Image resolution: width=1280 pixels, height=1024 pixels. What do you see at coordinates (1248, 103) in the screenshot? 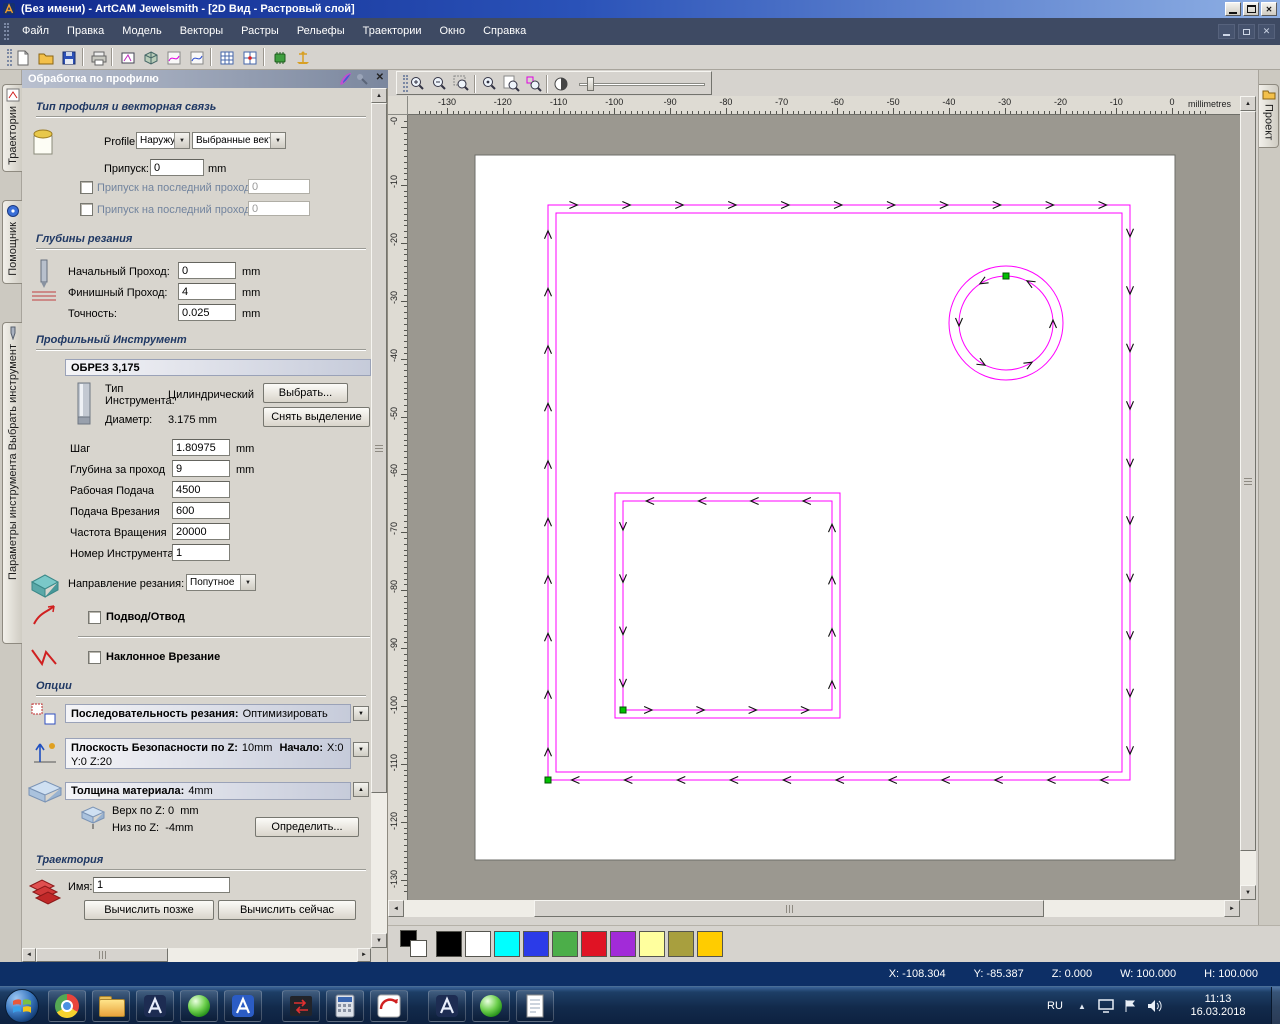
I see `scroll-up-icon: ▲` at bounding box center [1248, 103].